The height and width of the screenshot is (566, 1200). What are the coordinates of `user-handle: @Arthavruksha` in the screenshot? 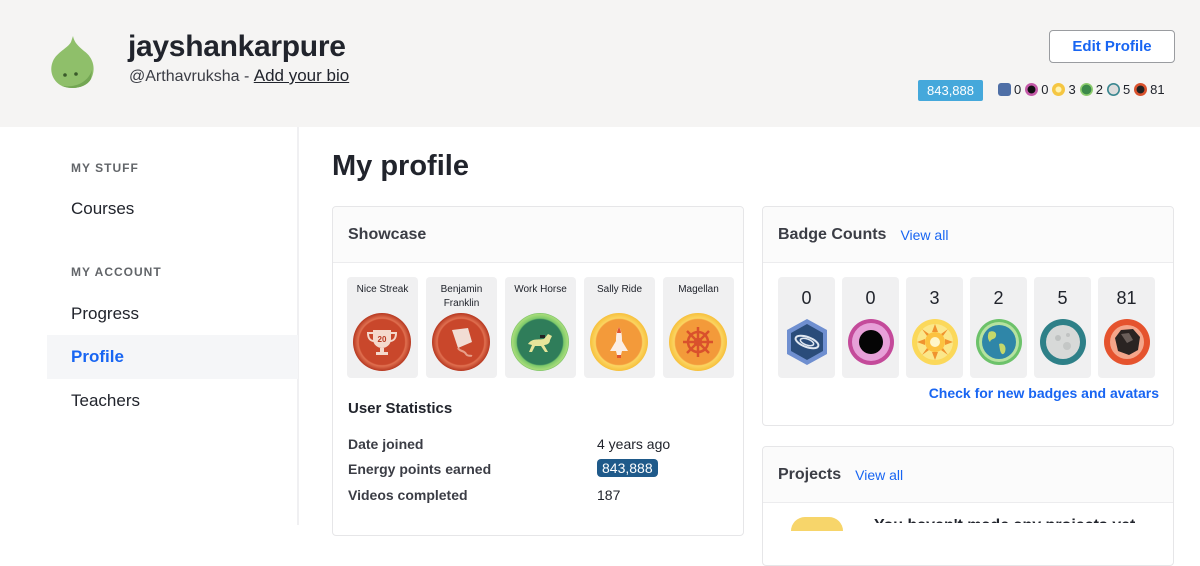 It's located at (184, 76).